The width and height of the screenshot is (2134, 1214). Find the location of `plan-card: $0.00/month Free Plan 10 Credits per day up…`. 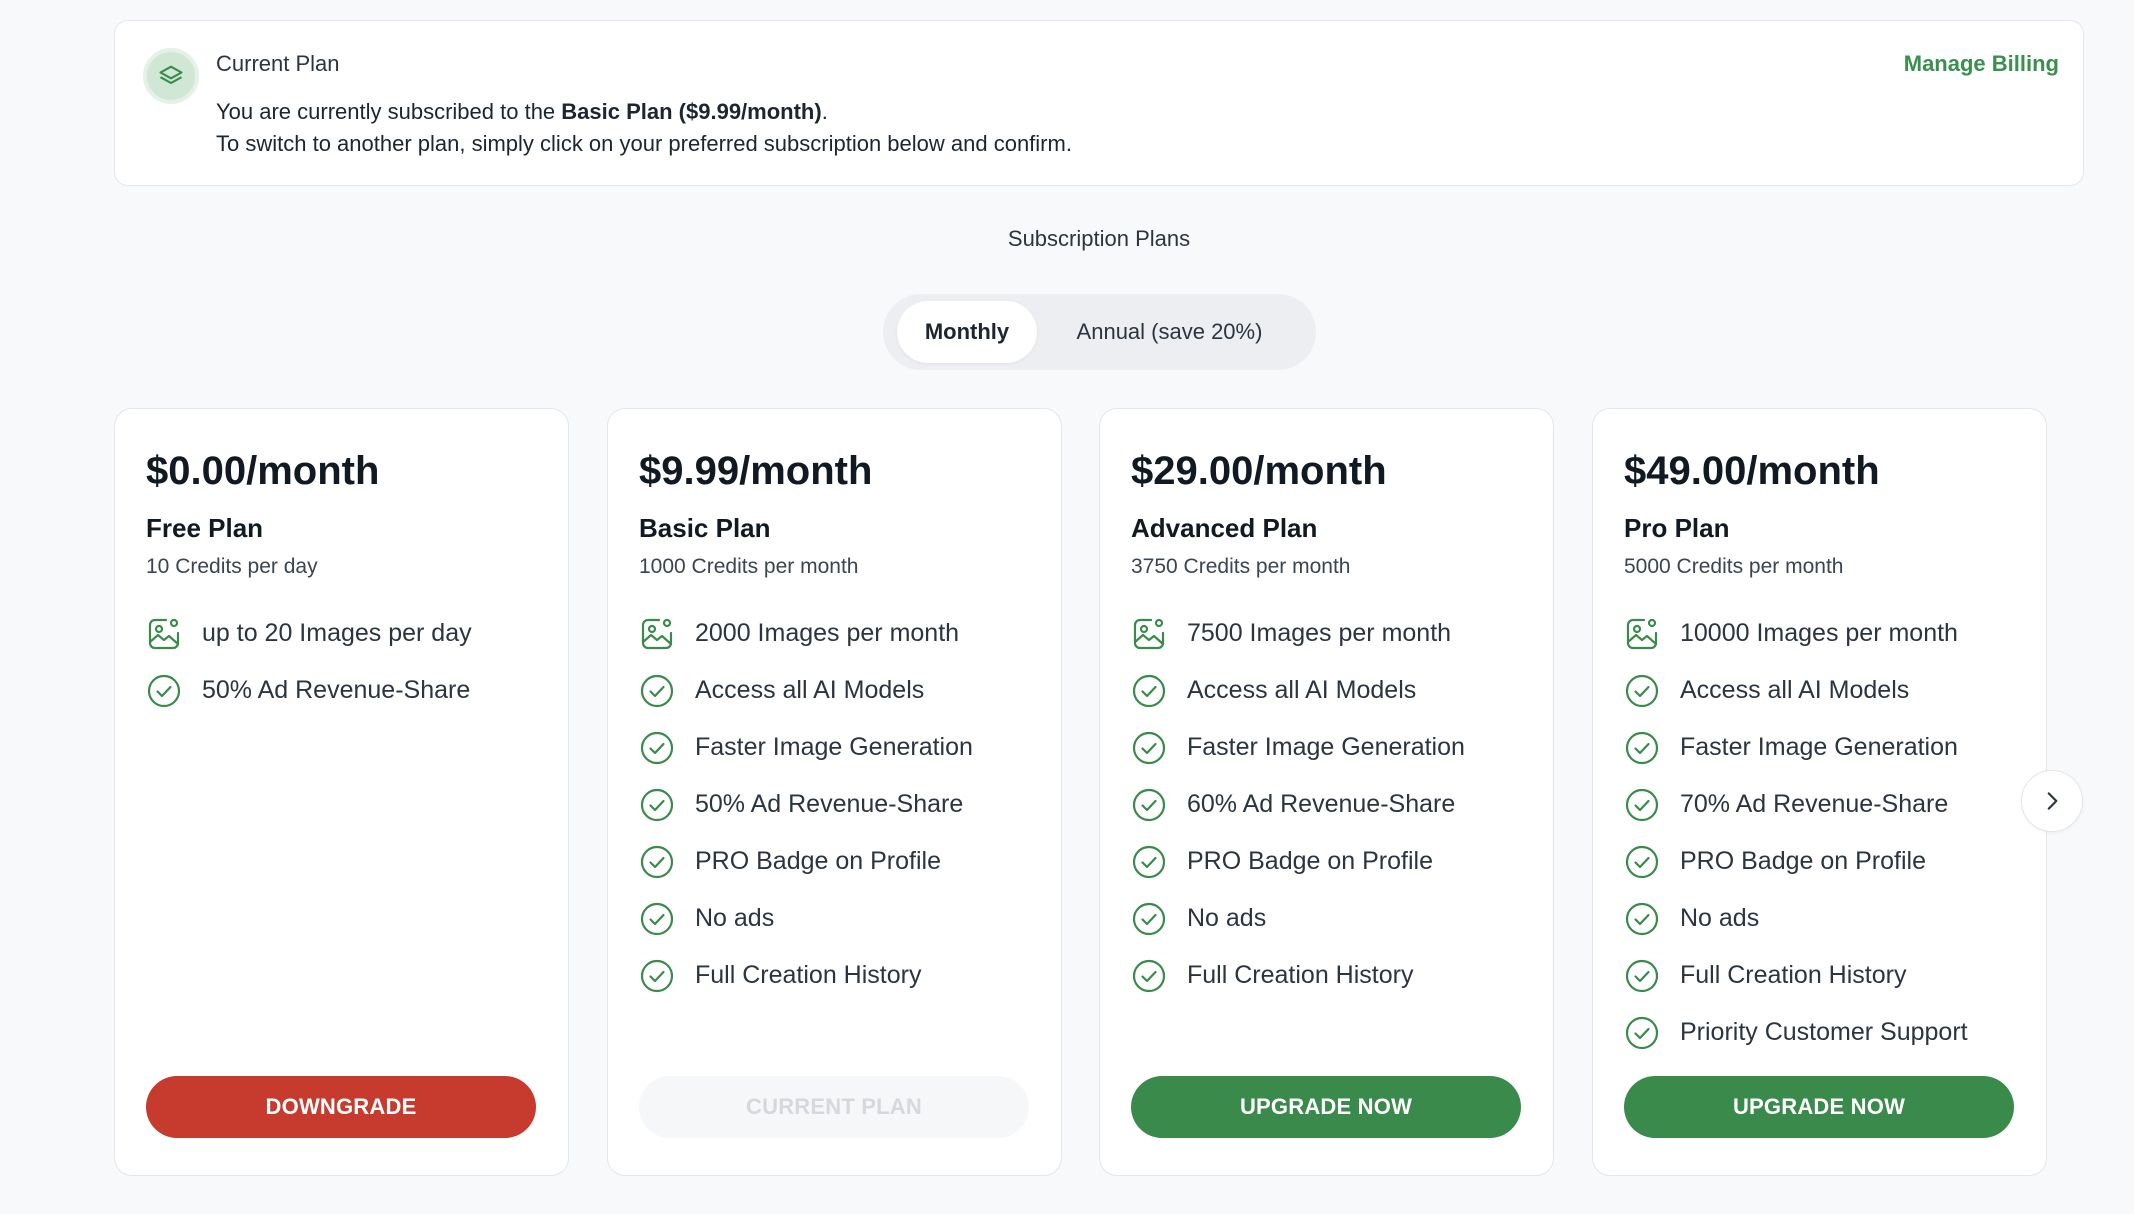

plan-card: $0.00/month Free Plan 10 Credits per day up… is located at coordinates (341, 792).